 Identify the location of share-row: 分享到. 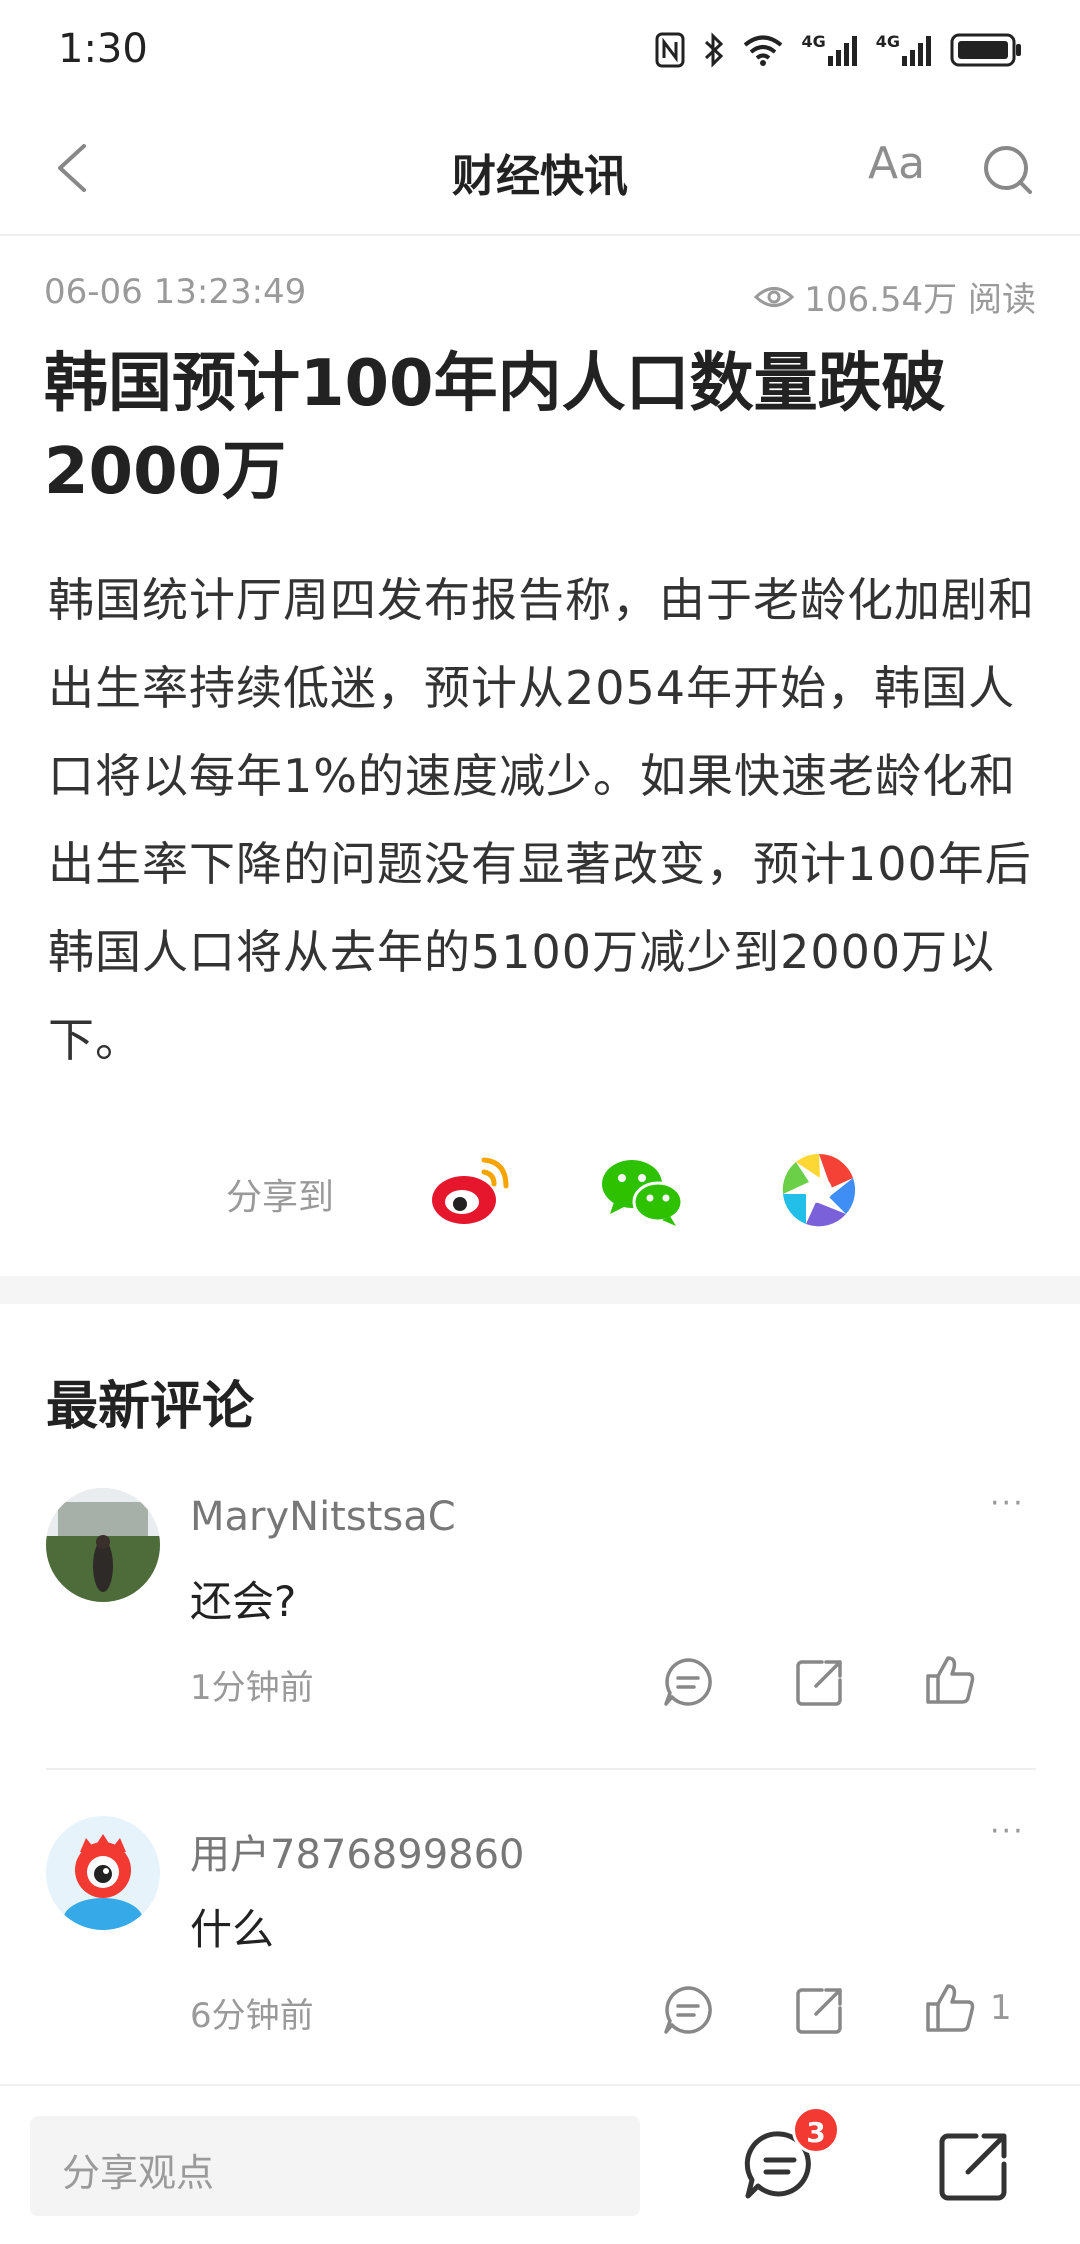
(540, 1190).